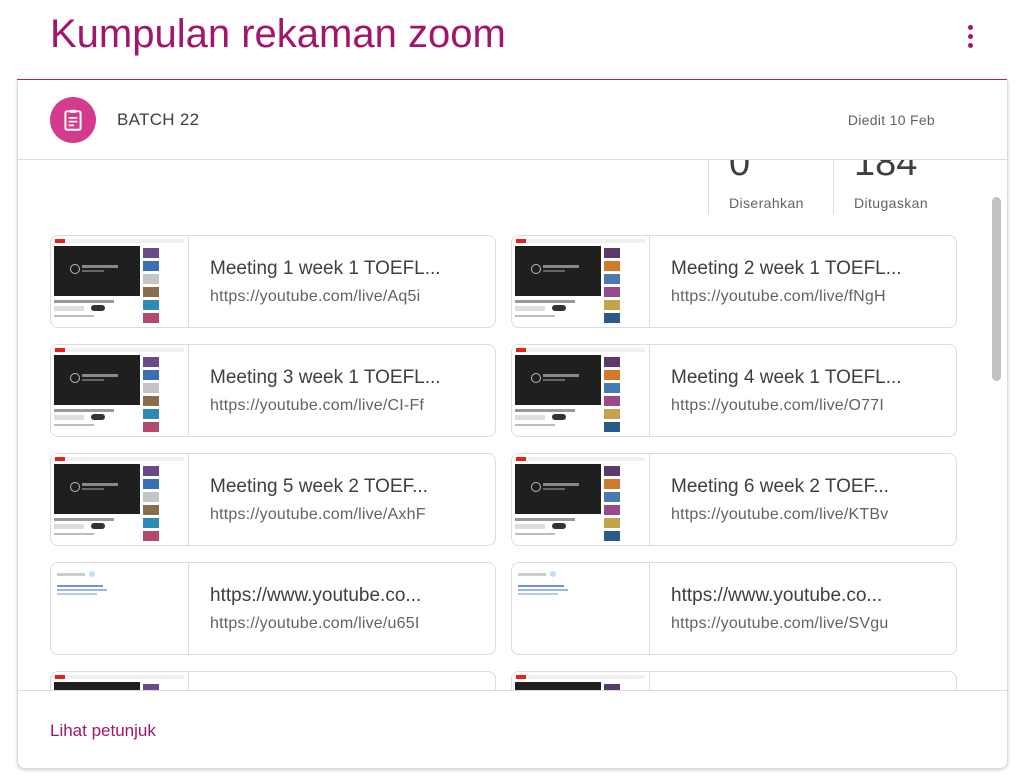 The height and width of the screenshot is (781, 1024). What do you see at coordinates (970, 27) in the screenshot?
I see `more-vertical-icon` at bounding box center [970, 27].